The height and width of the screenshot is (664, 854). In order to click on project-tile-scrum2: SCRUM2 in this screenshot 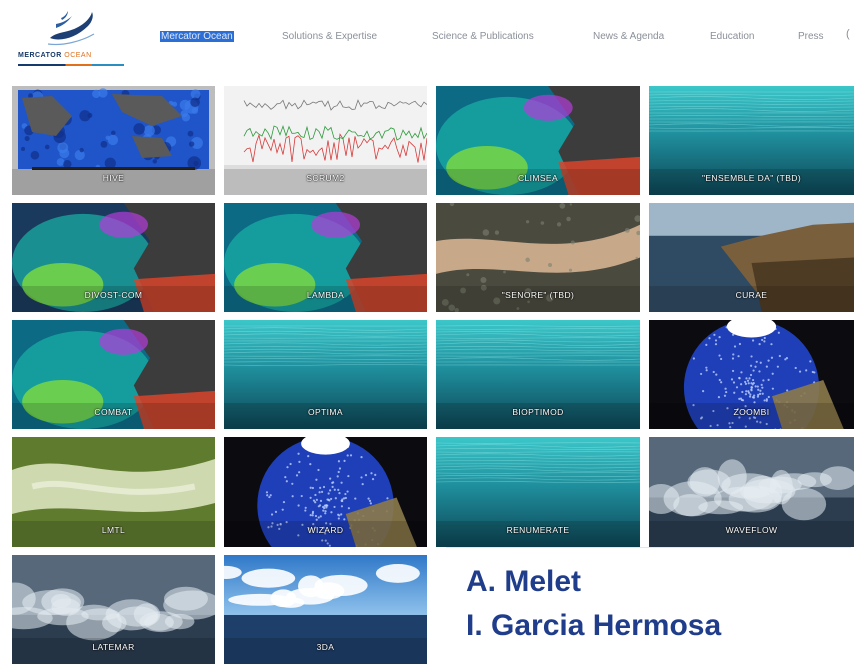, I will do `click(325, 140)`.